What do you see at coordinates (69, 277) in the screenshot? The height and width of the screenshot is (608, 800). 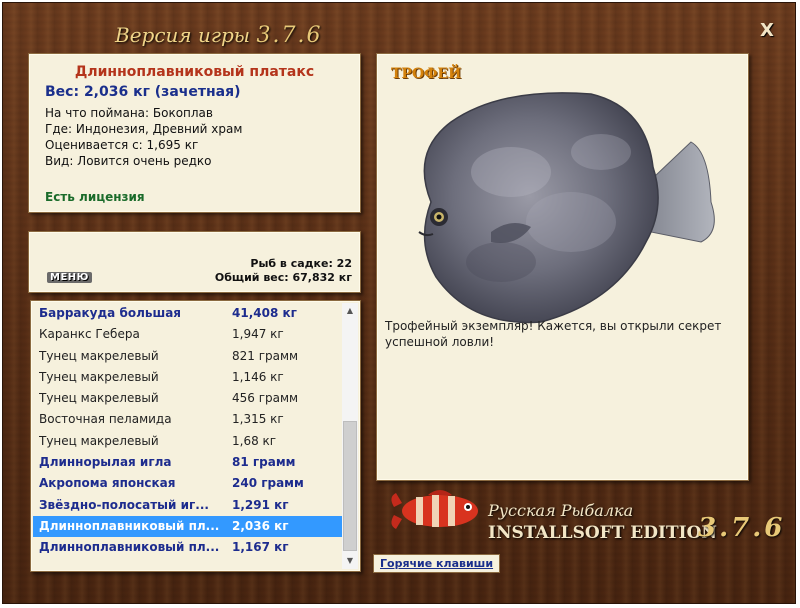 I see `menu-button: МЕНЮ` at bounding box center [69, 277].